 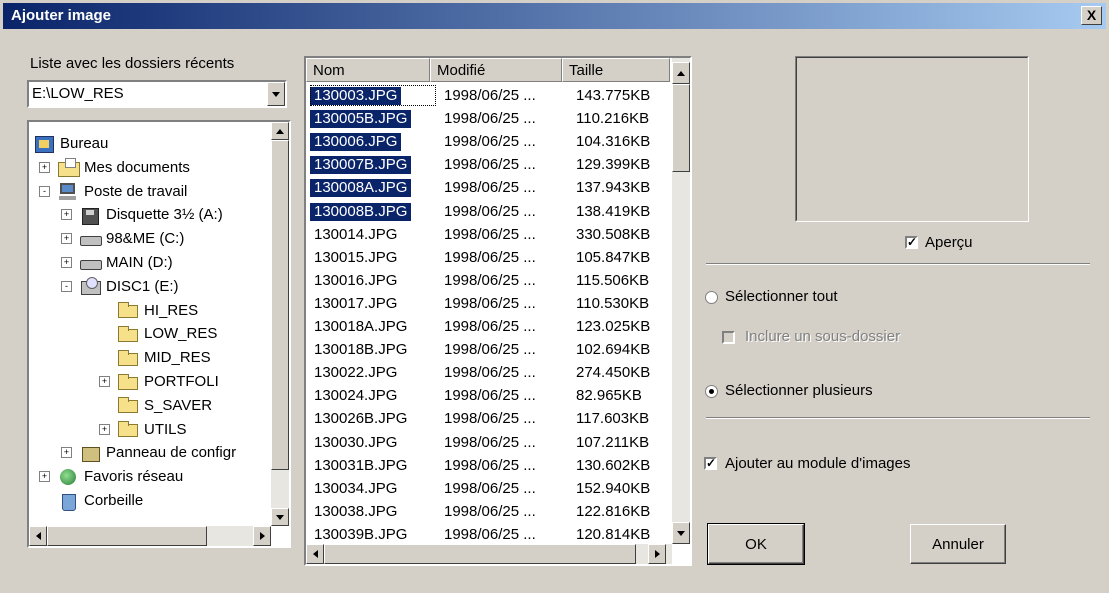 I want to click on preview-checkbox: ✓, so click(x=911, y=242).